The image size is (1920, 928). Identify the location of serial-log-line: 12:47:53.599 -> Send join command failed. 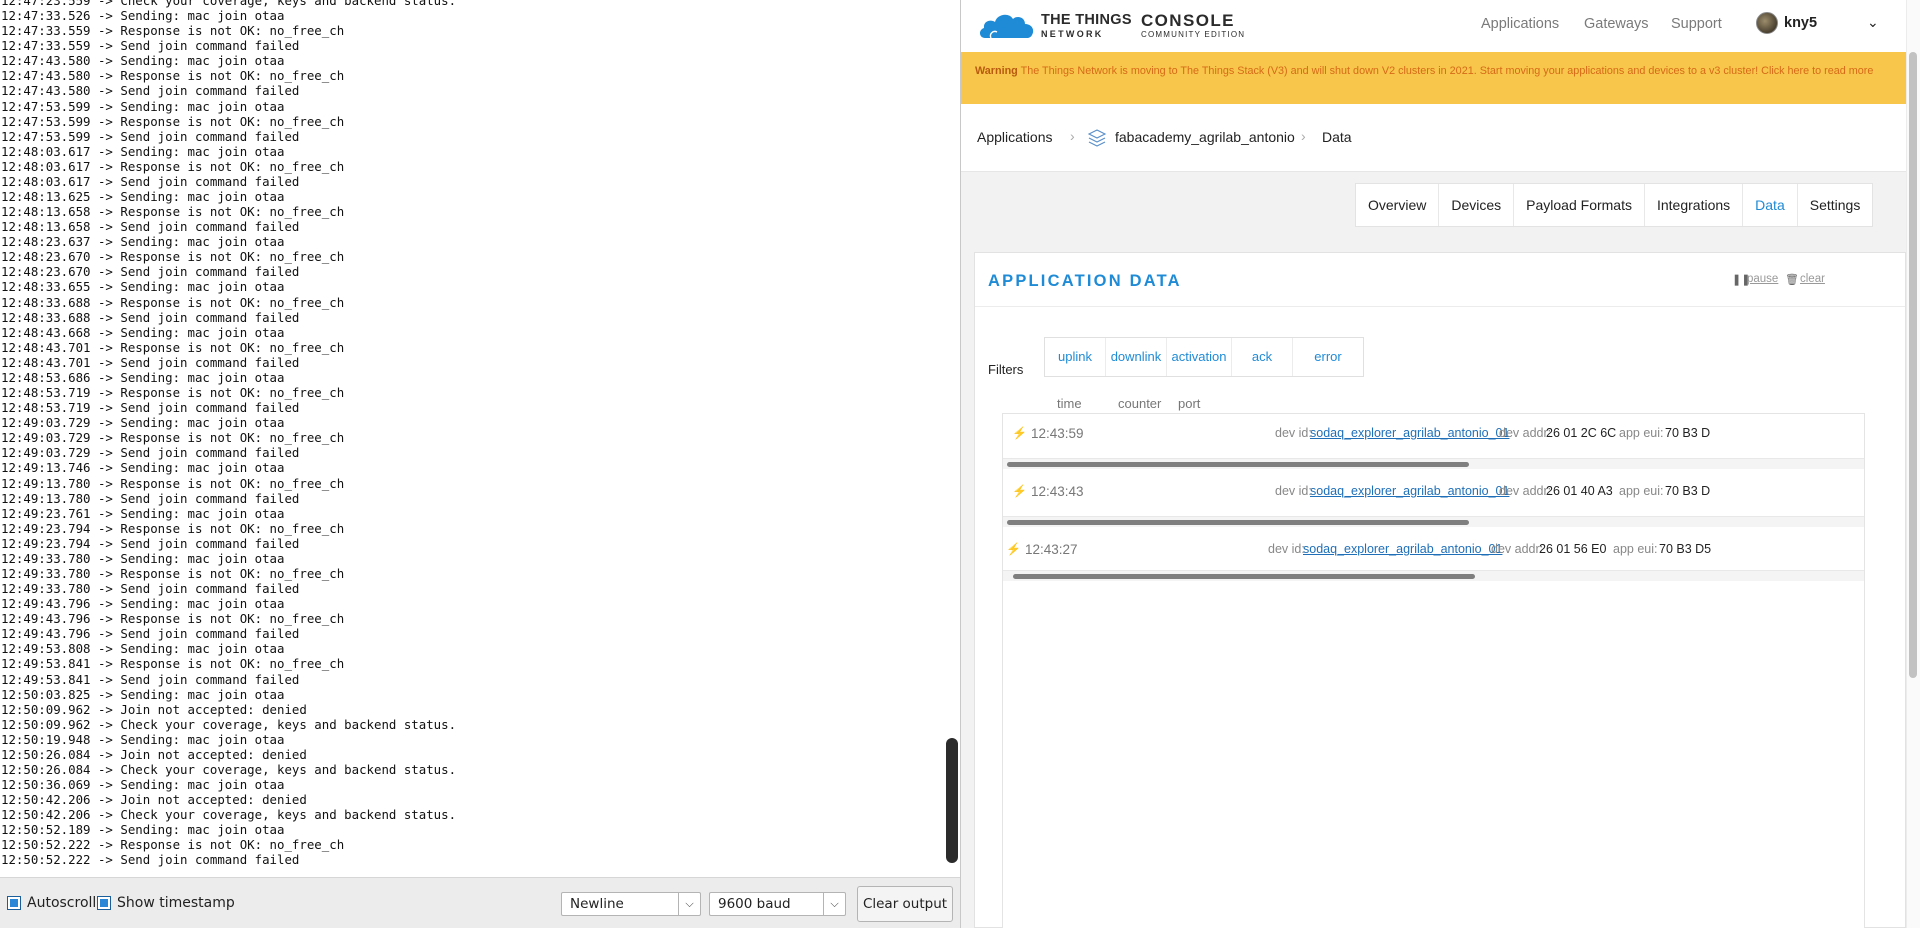
(150, 136).